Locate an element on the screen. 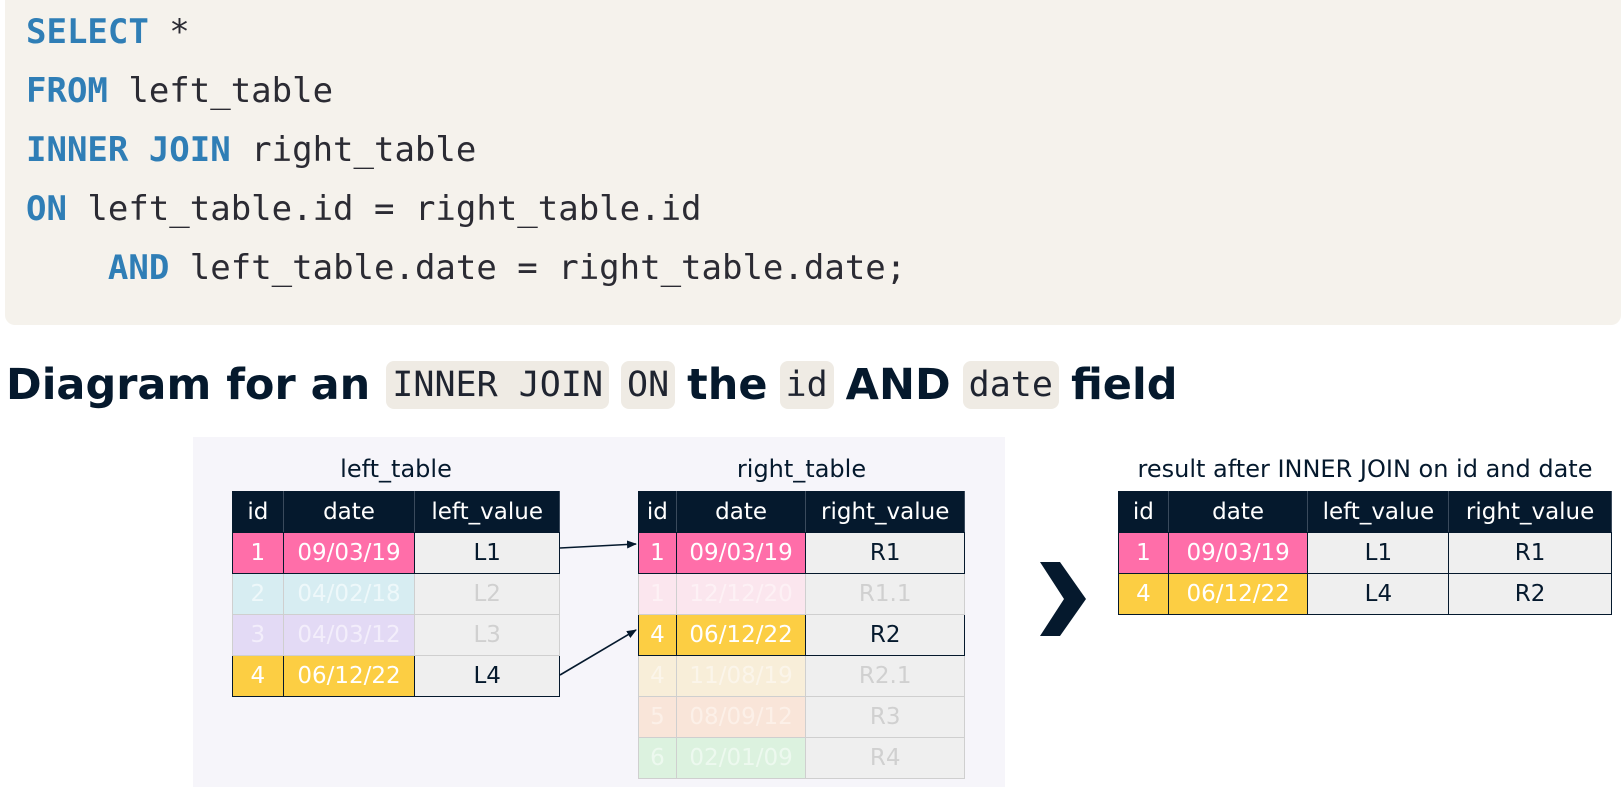 The width and height of the screenshot is (1621, 803). cell-left-value: L1 is located at coordinates (1378, 553).